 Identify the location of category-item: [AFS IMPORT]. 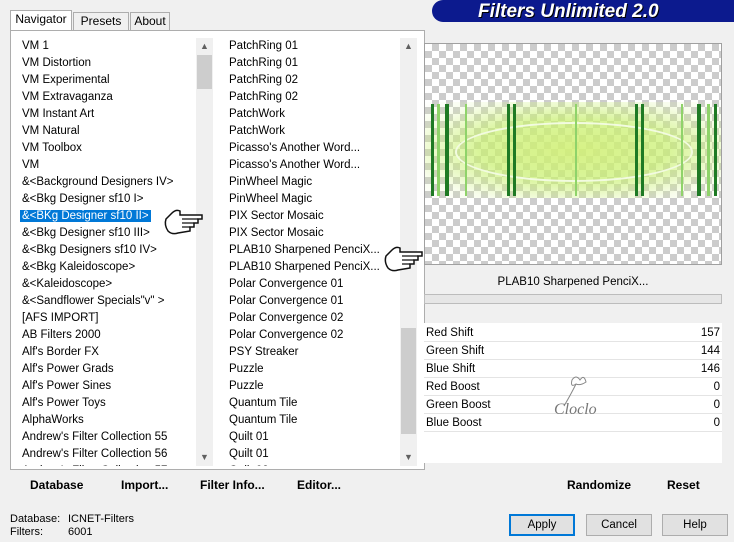
(59, 318).